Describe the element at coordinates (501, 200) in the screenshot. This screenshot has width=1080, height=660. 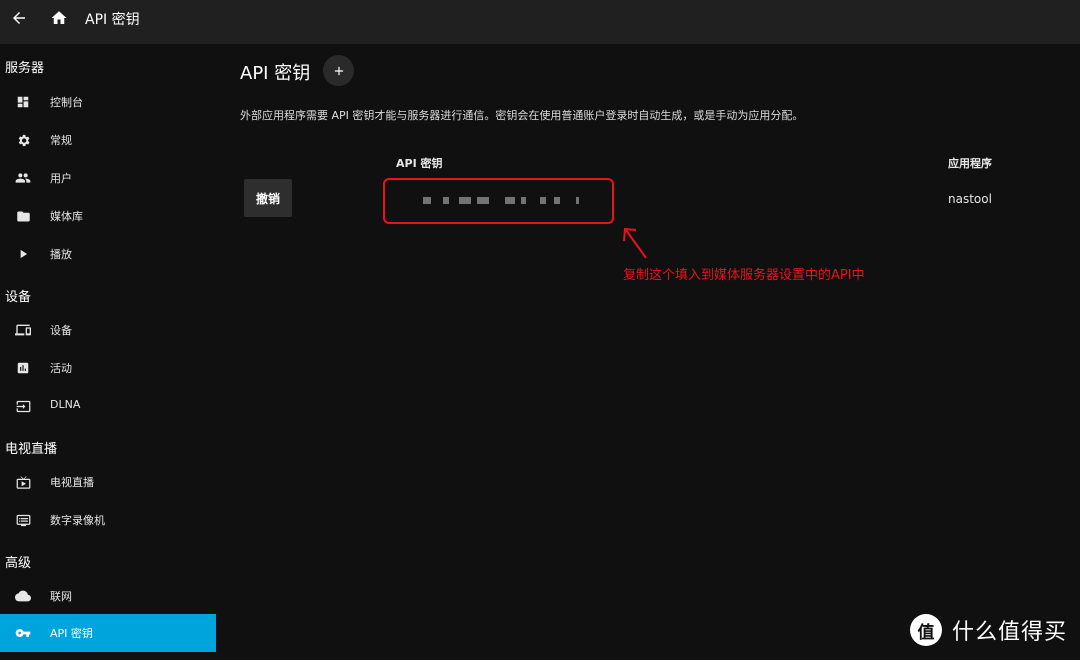
I see `api-key-redacted` at that location.